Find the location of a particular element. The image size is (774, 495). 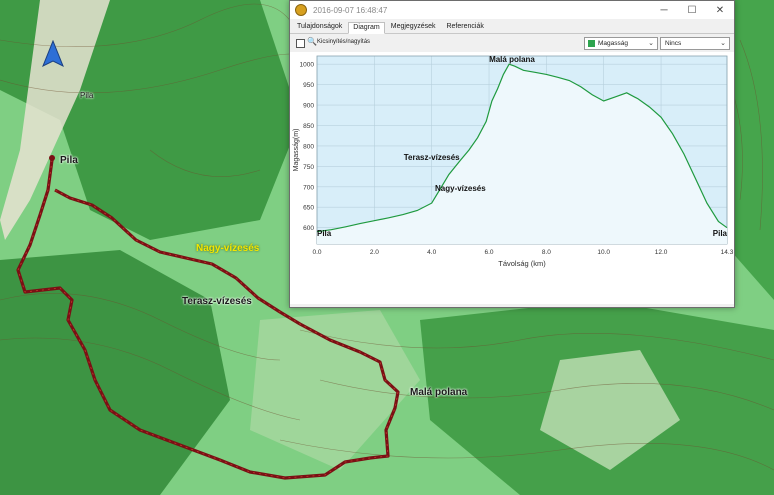

y-tick-label: 800 is located at coordinates (308, 146).